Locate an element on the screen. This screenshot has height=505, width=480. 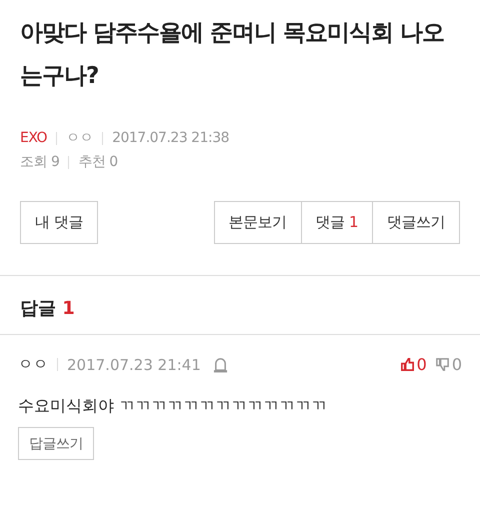
view-count: 조회 9 is located at coordinates (40, 162).